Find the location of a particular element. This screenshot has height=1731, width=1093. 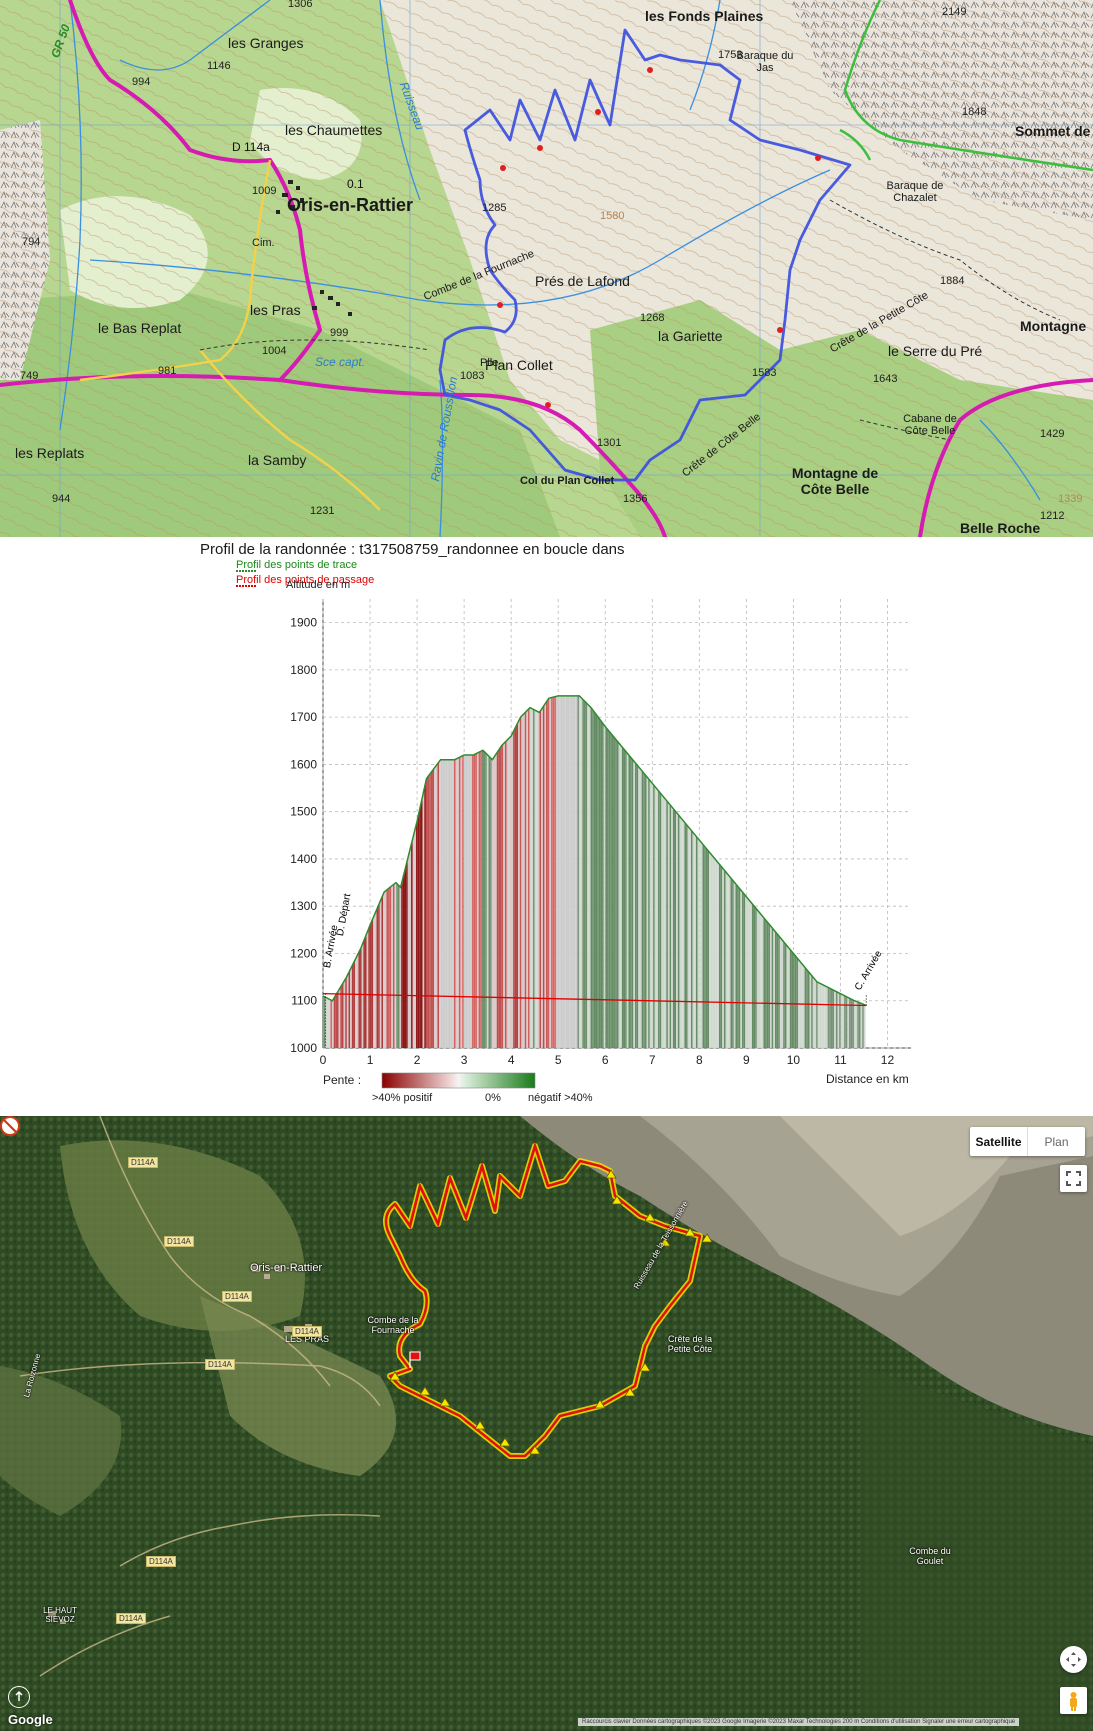

tab-plan: Plan is located at coordinates (1056, 1141).